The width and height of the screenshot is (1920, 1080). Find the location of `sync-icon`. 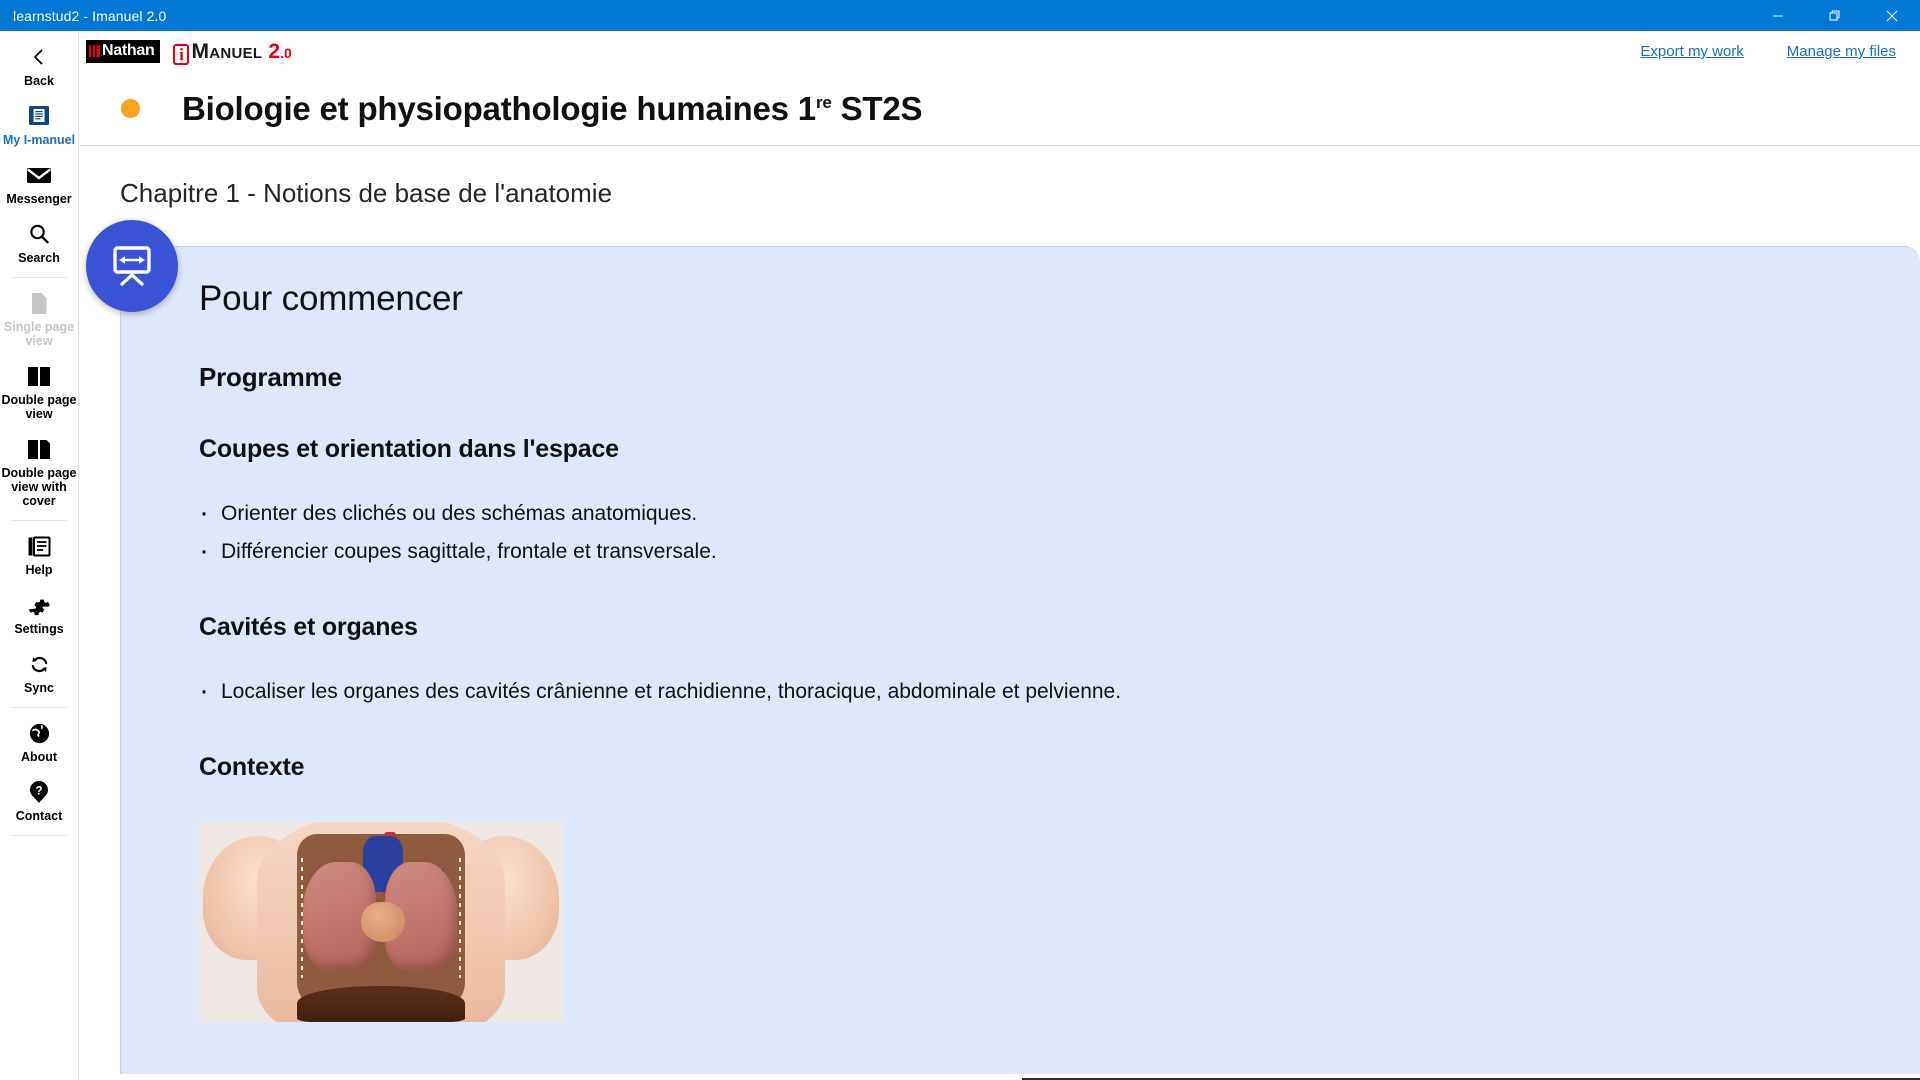

sync-icon is located at coordinates (39, 664).